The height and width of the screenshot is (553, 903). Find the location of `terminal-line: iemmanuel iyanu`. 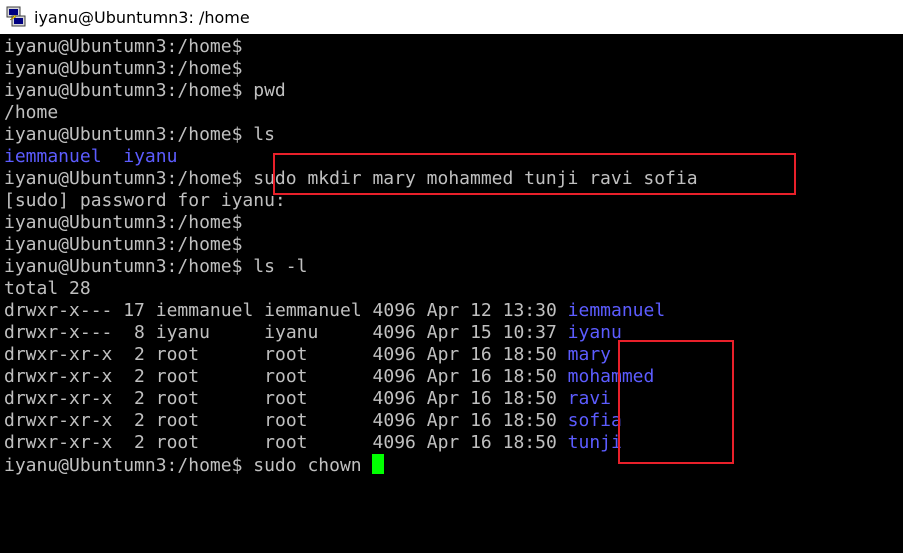

terminal-line: iemmanuel iyanu is located at coordinates (90, 157).